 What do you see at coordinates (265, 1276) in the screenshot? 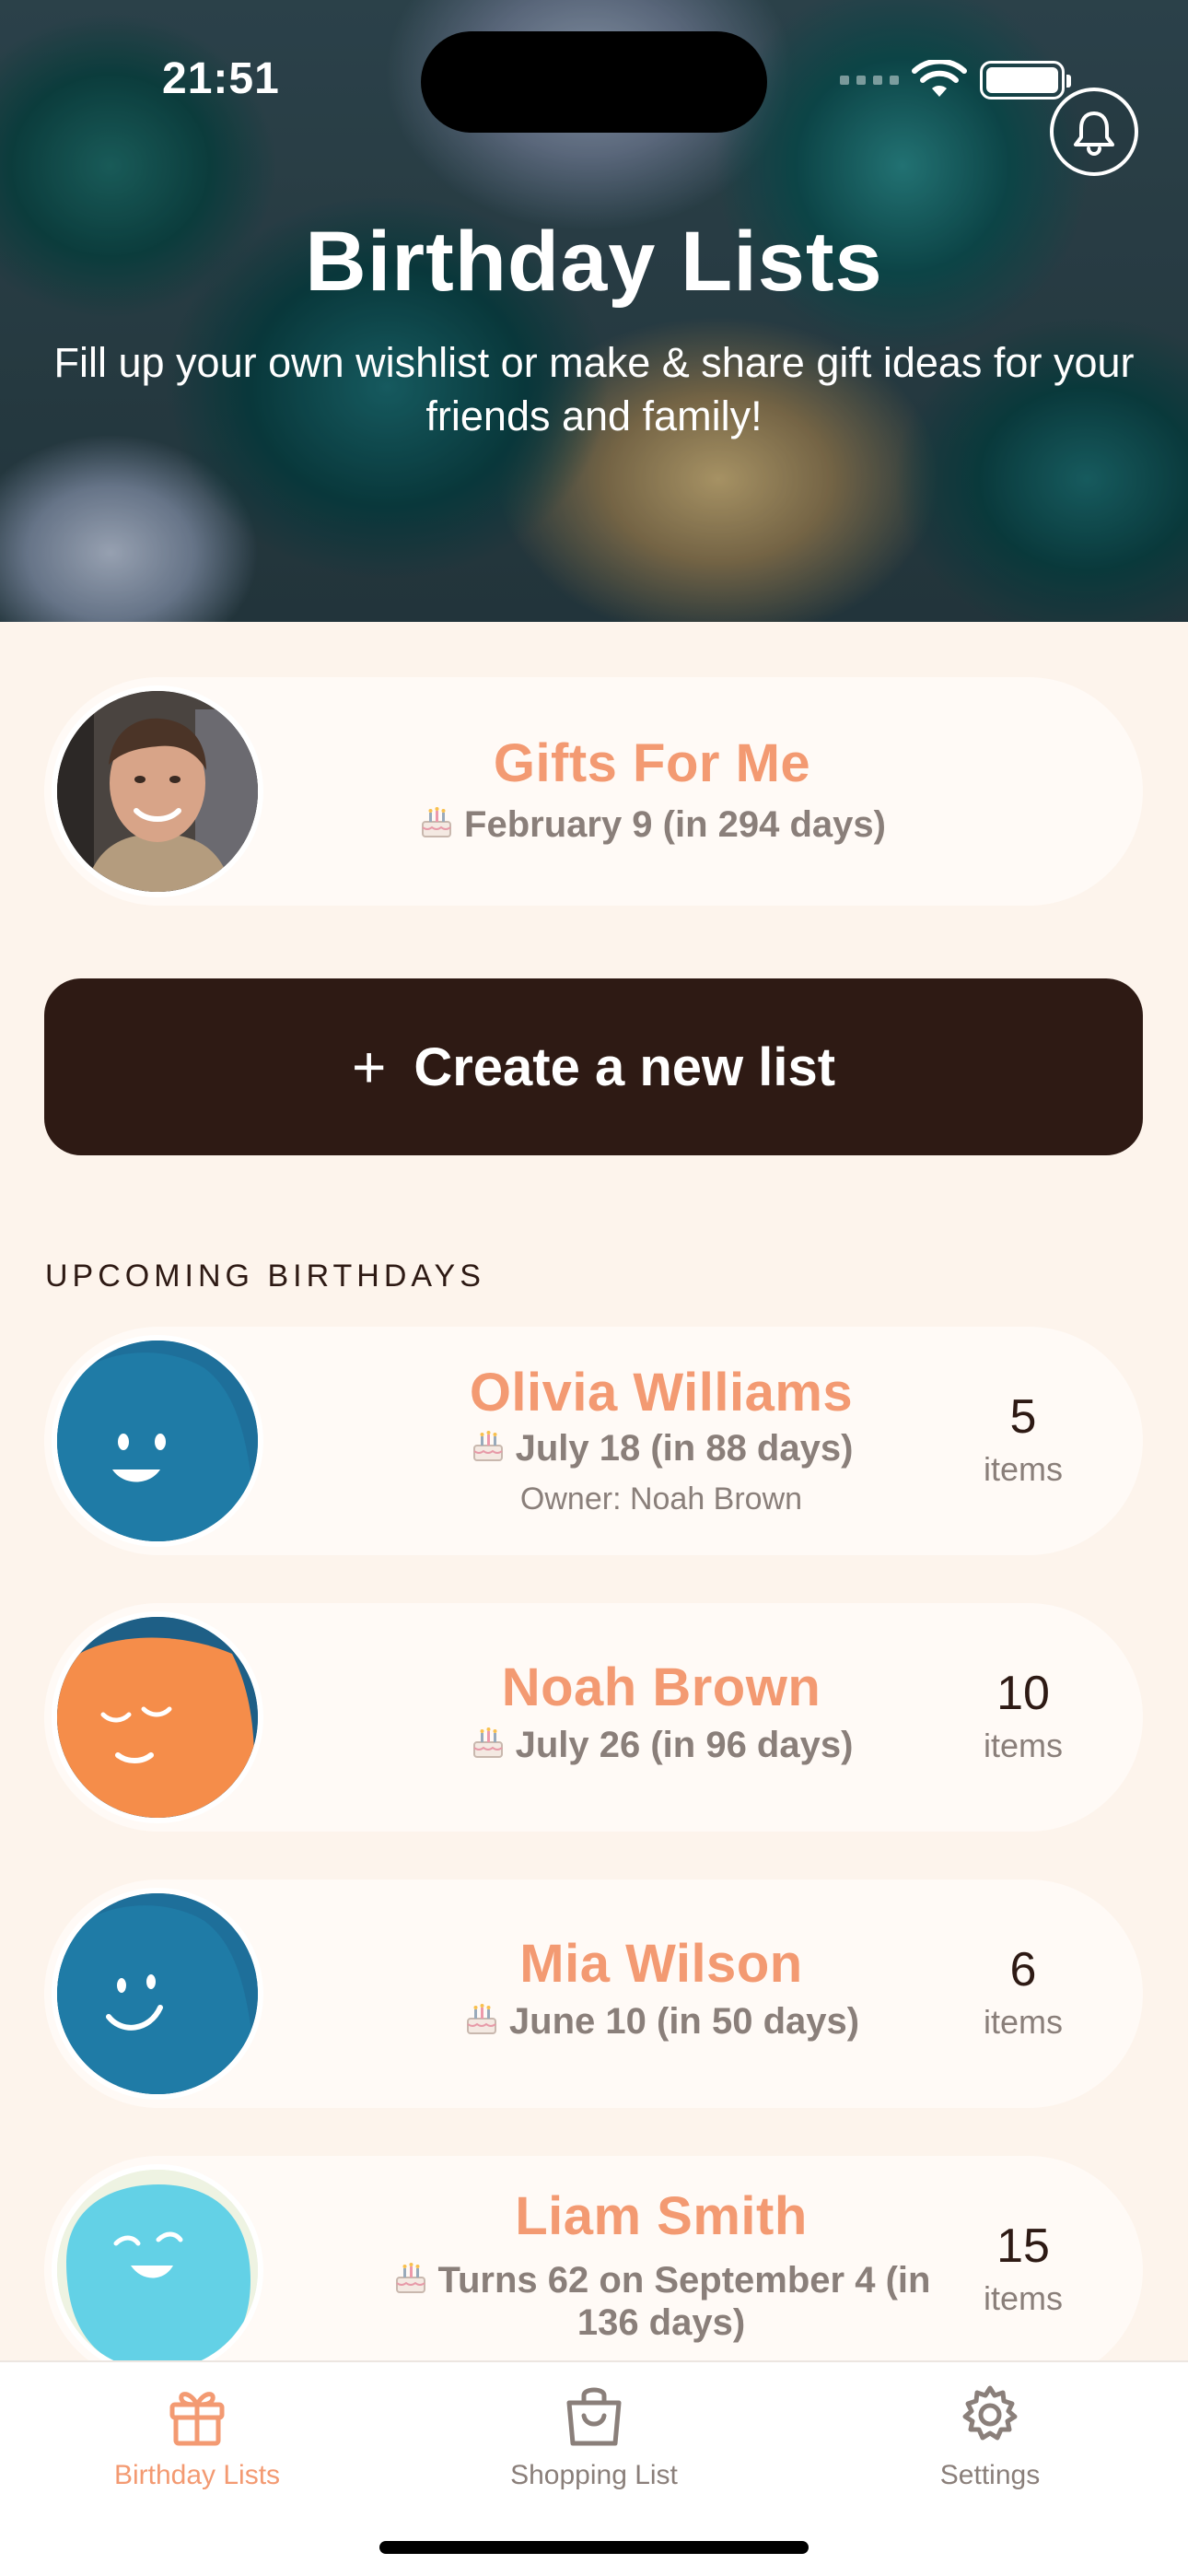
I see `section-title-upcoming: UPCOMING BIRTHDAYS` at bounding box center [265, 1276].